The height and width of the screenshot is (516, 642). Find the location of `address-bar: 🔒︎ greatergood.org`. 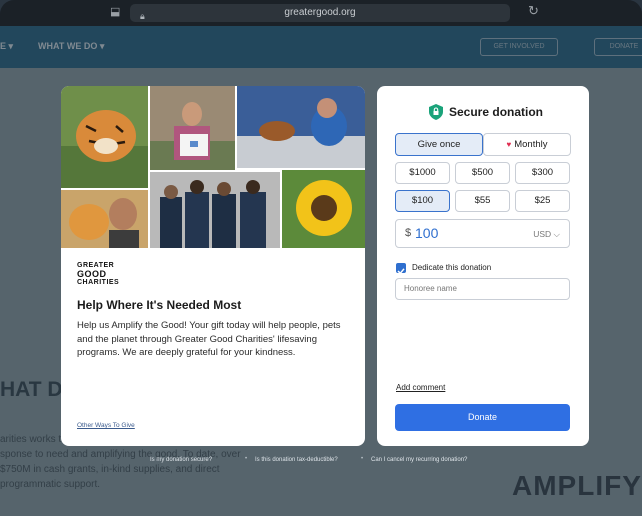

address-bar: 🔒︎ greatergood.org is located at coordinates (320, 13).